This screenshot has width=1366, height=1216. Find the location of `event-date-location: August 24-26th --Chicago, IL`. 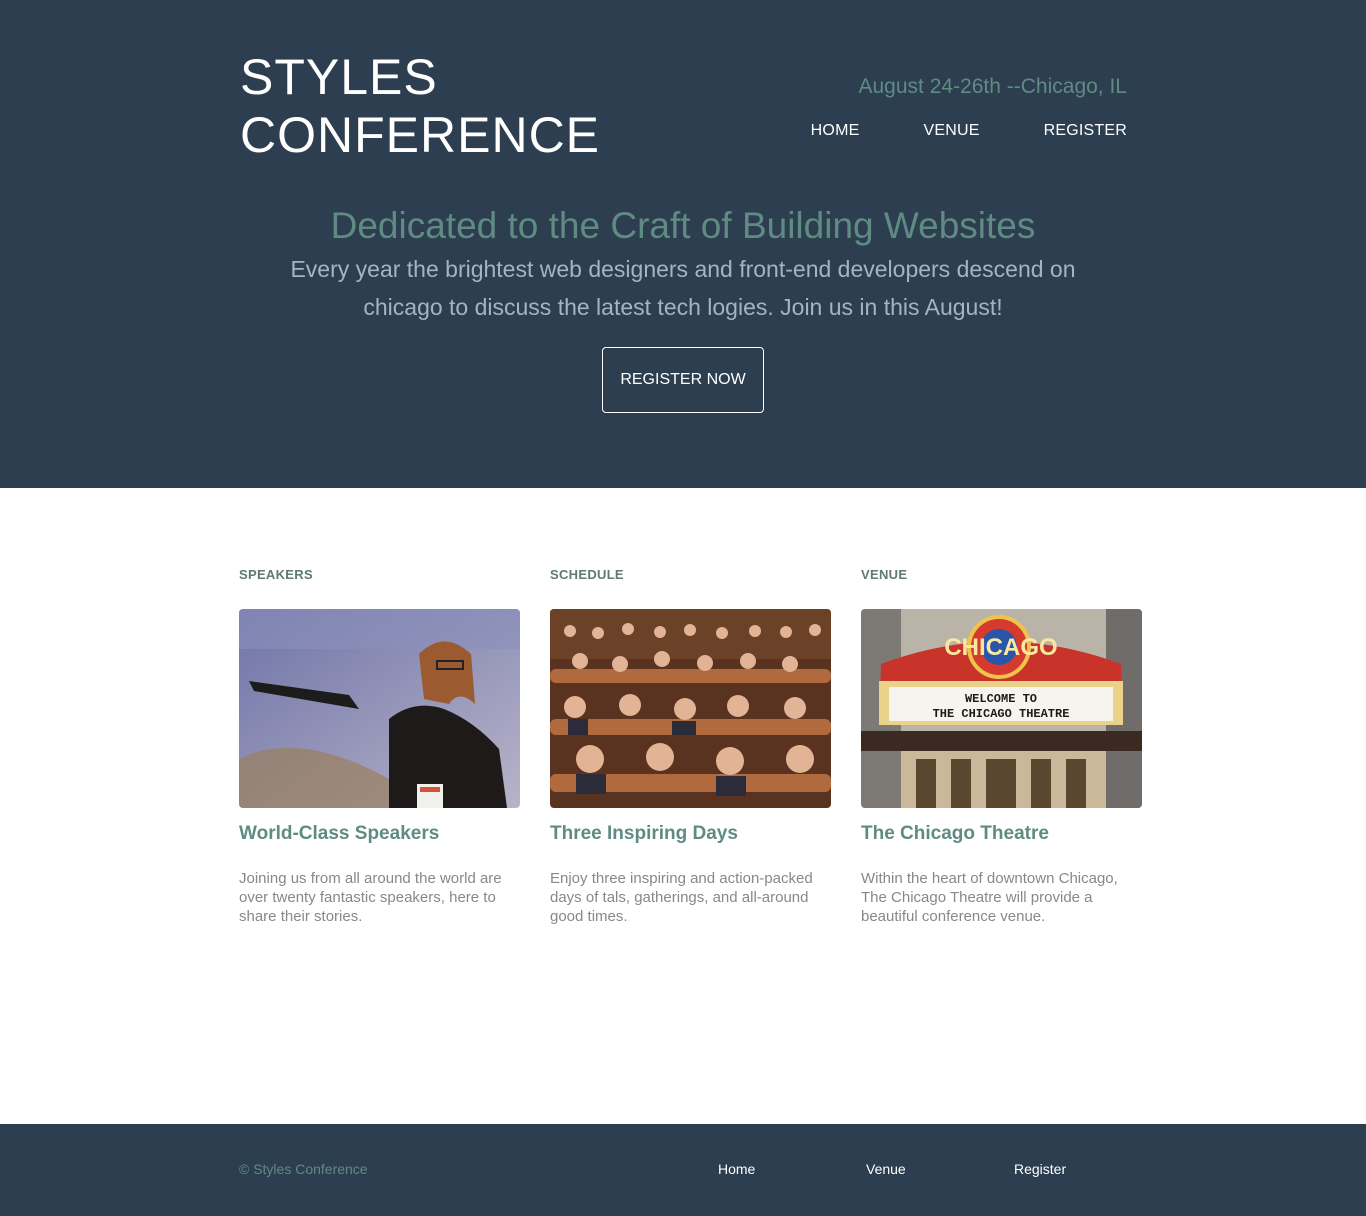

event-date-location: August 24-26th --Chicago, IL is located at coordinates (993, 86).